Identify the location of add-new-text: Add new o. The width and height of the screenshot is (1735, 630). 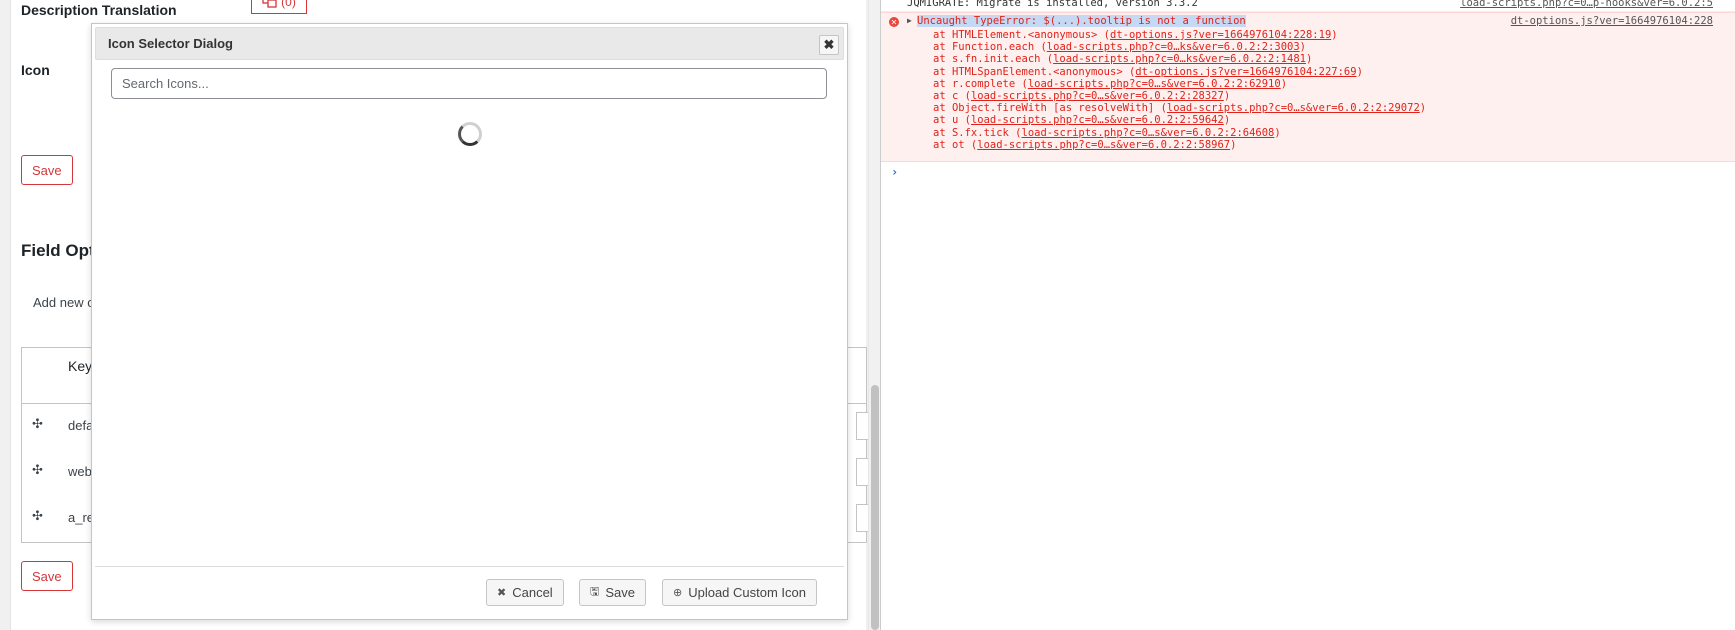
(64, 302).